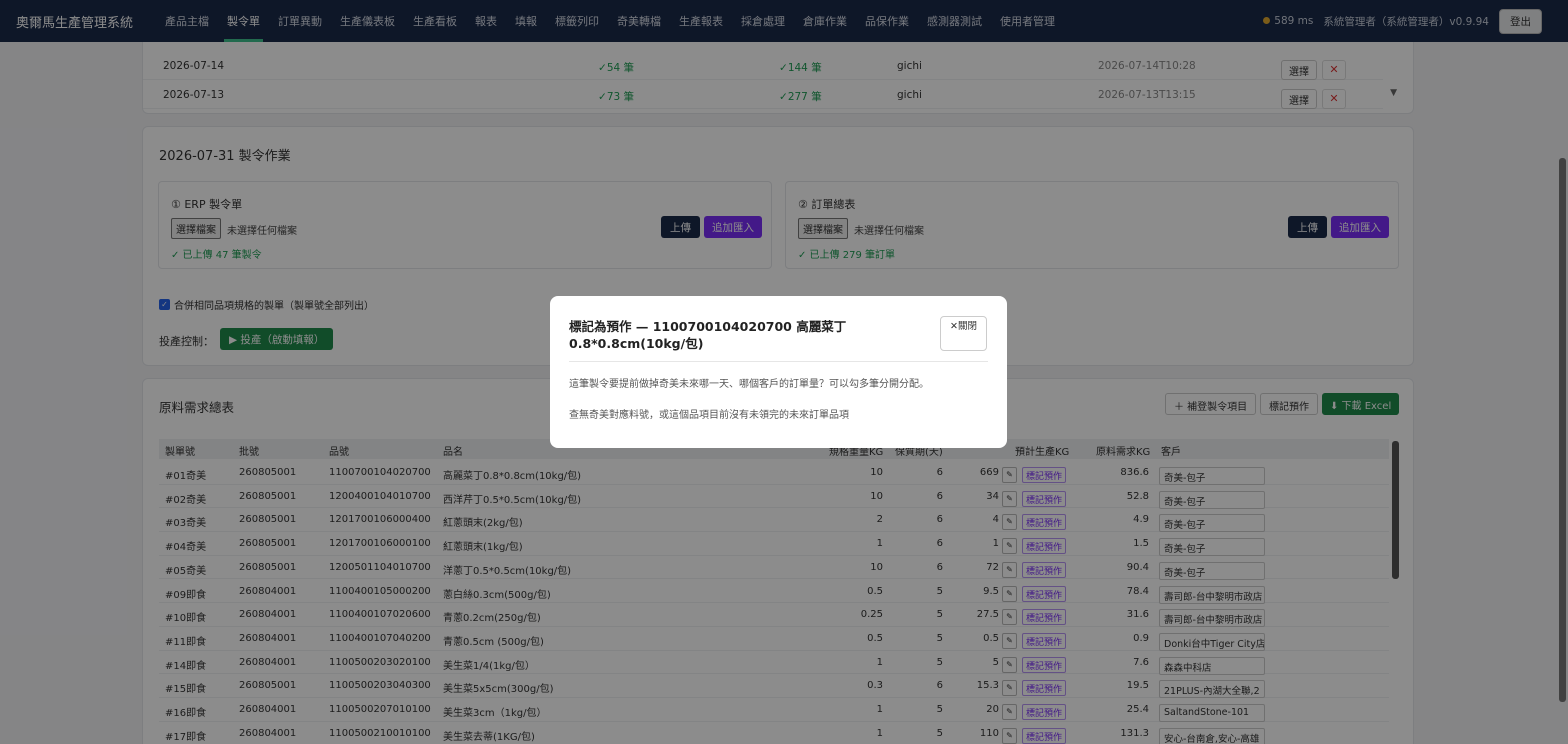 The image size is (1568, 744). I want to click on close-icon: ✕, so click(954, 326).